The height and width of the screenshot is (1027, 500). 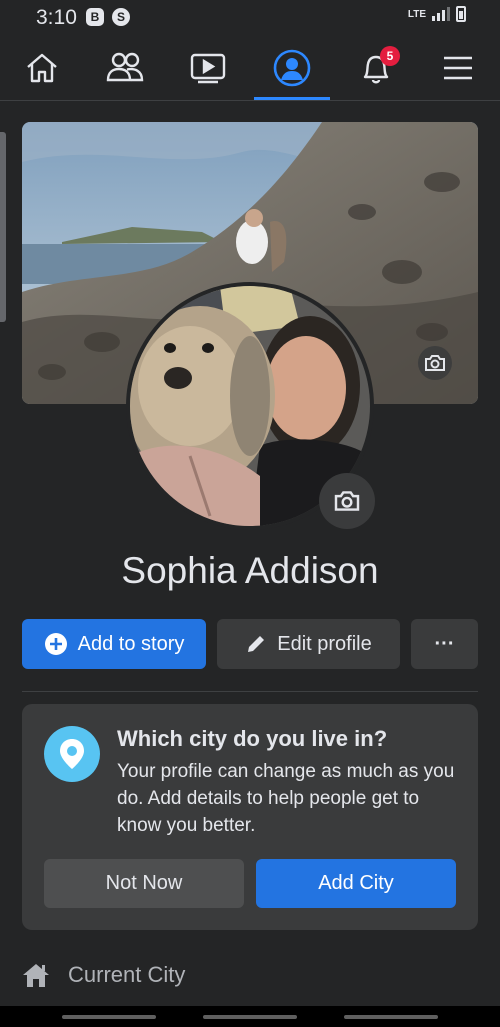 What do you see at coordinates (416, 14) in the screenshot?
I see `network-type: LTE` at bounding box center [416, 14].